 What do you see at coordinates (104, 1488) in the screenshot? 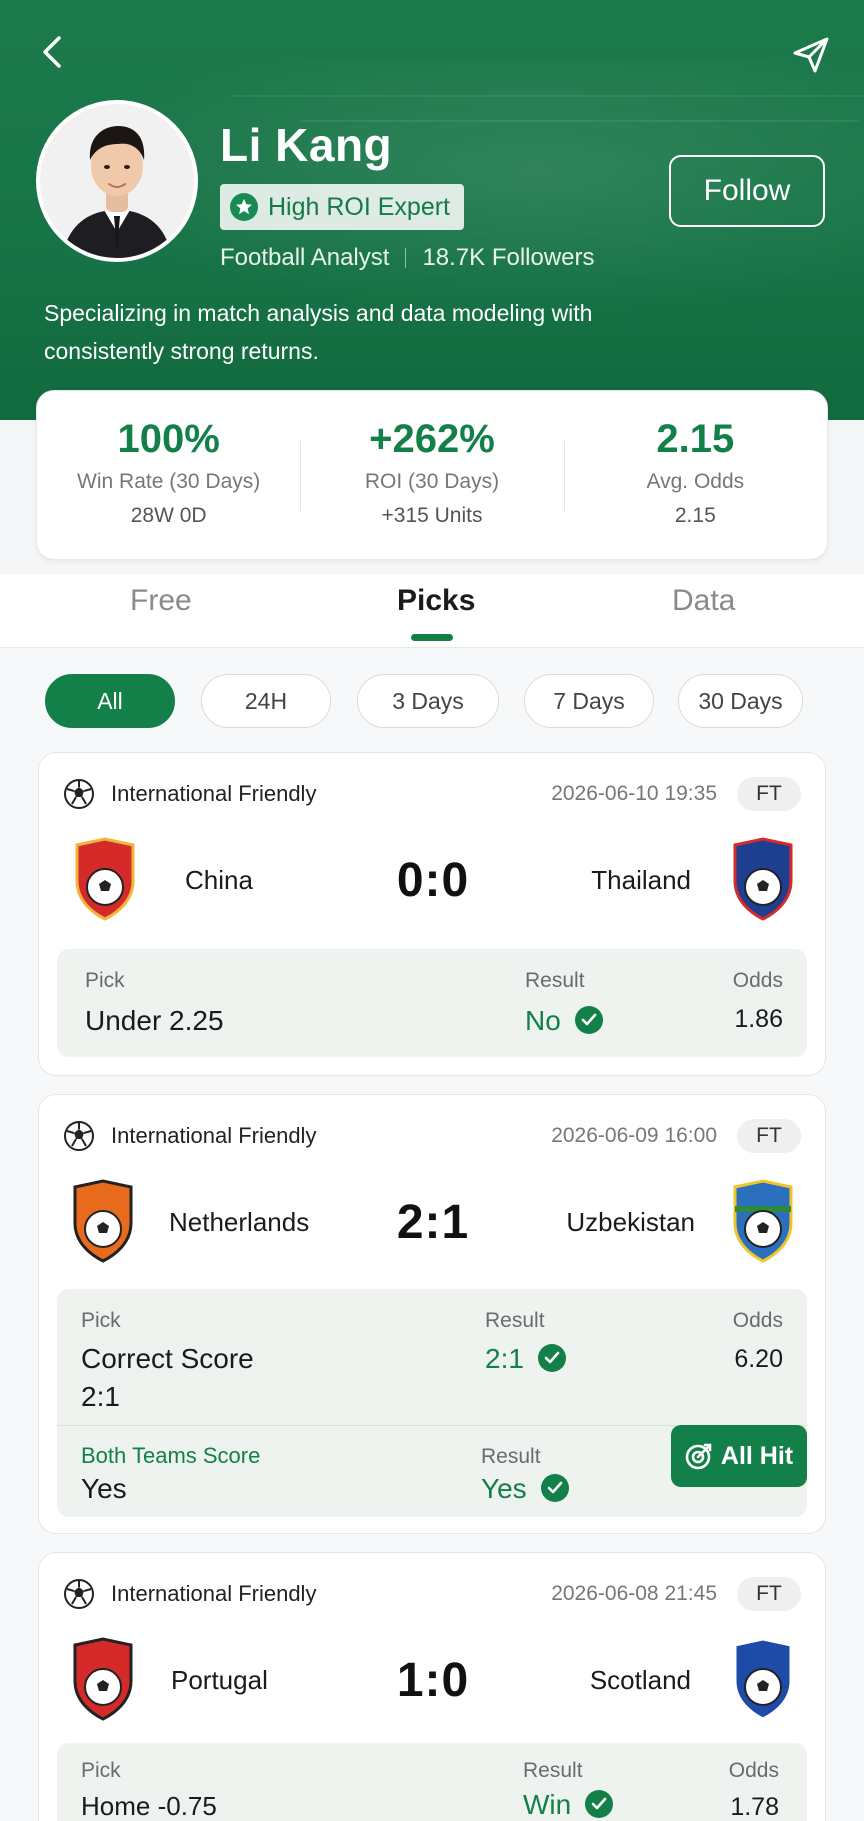
I see `pick2-value: Yes` at bounding box center [104, 1488].